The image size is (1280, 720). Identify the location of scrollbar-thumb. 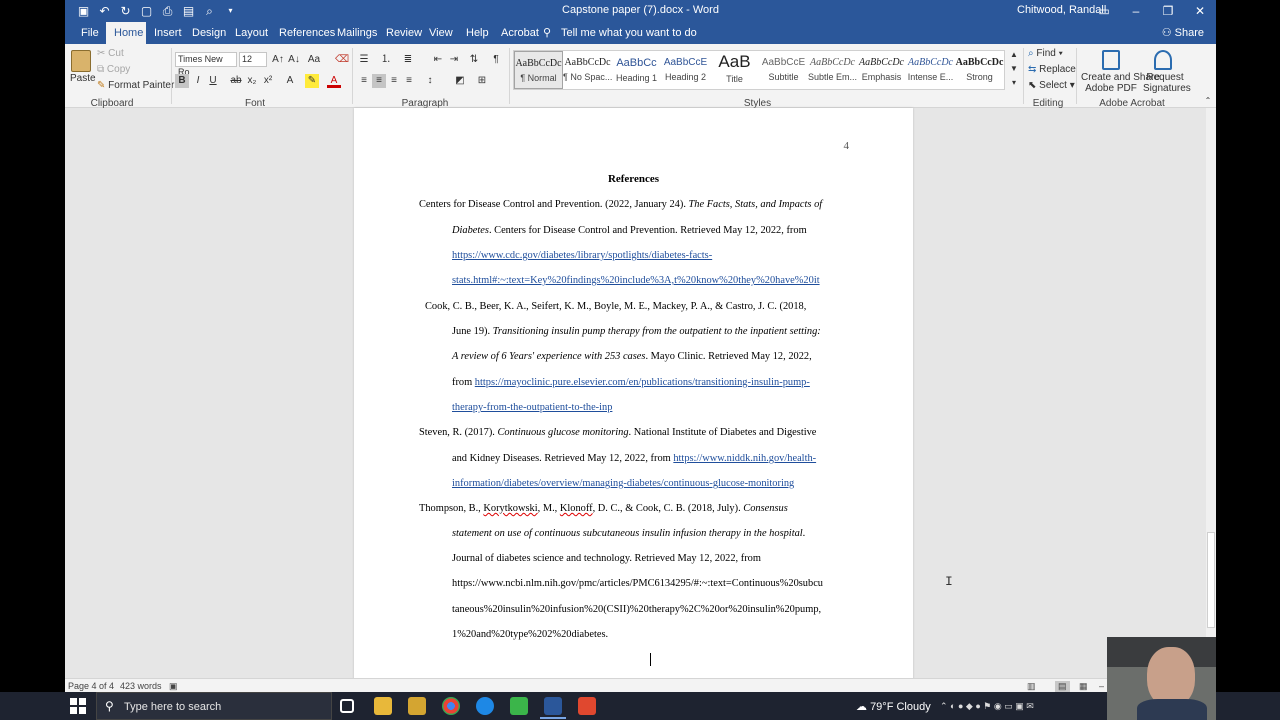
(1211, 580).